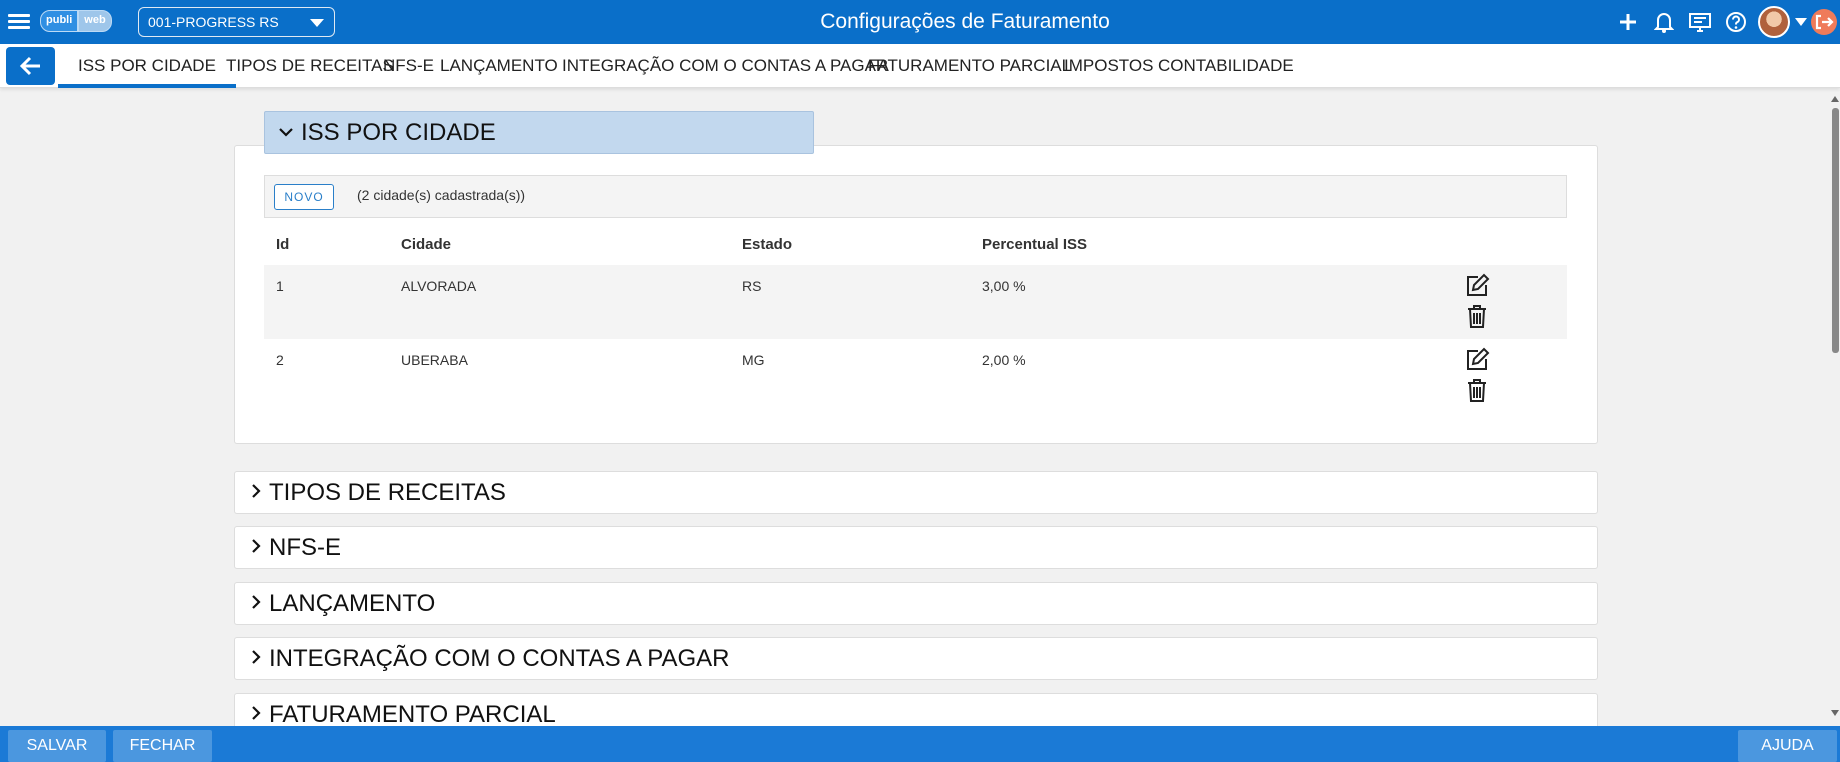  I want to click on logout-icon, so click(1824, 22).